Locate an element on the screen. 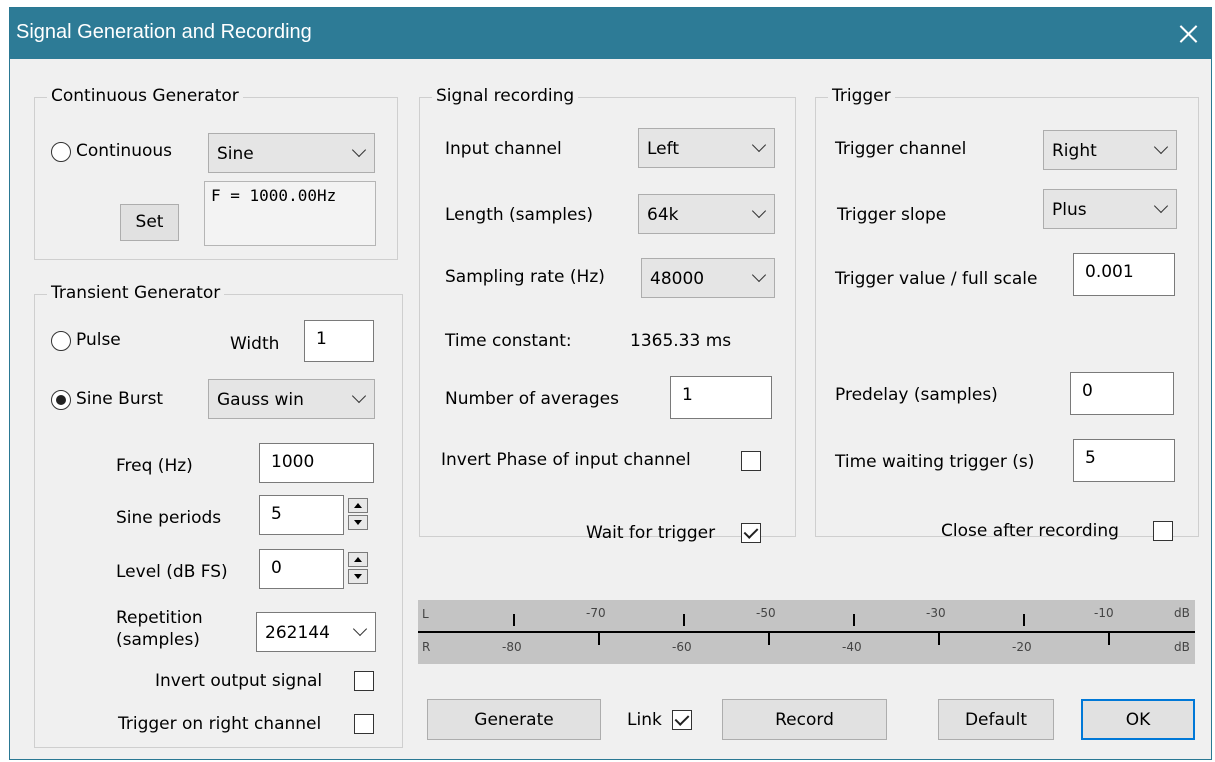 The height and width of the screenshot is (762, 1215). trigger-channel-value: Right is located at coordinates (1074, 151).